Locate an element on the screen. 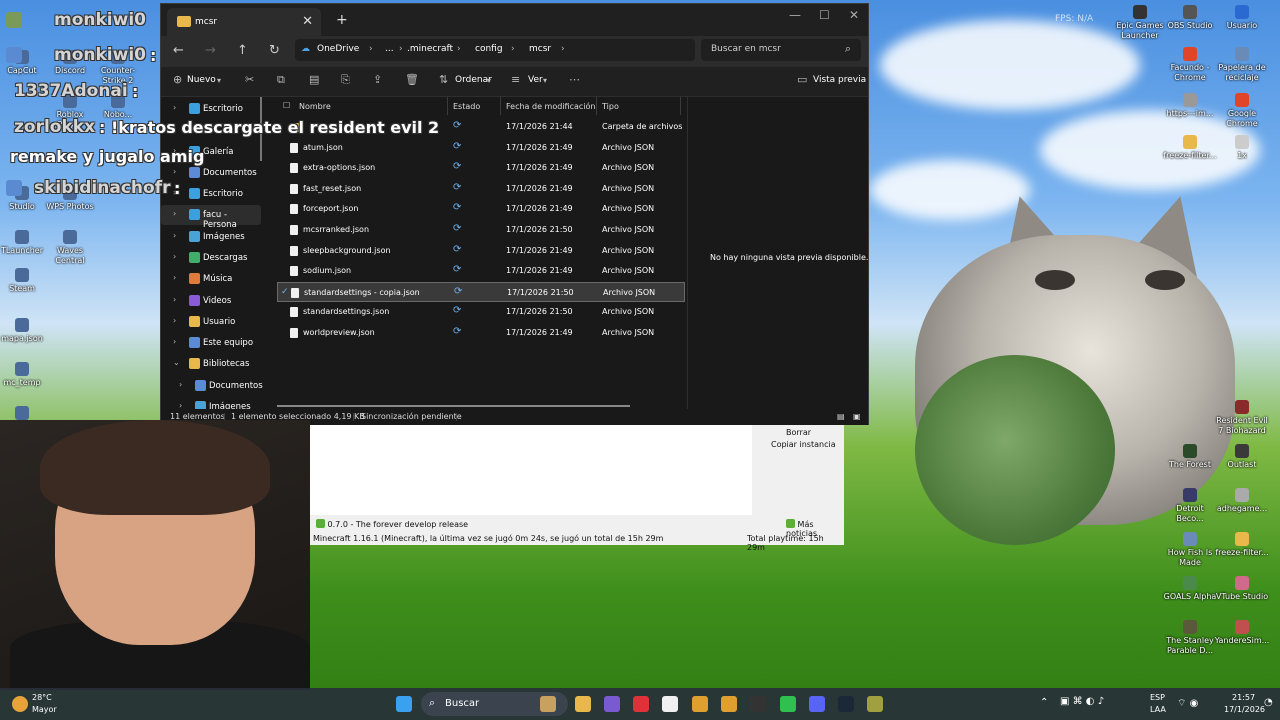  chevron-down-icon: ⌄ is located at coordinates (176, 362).